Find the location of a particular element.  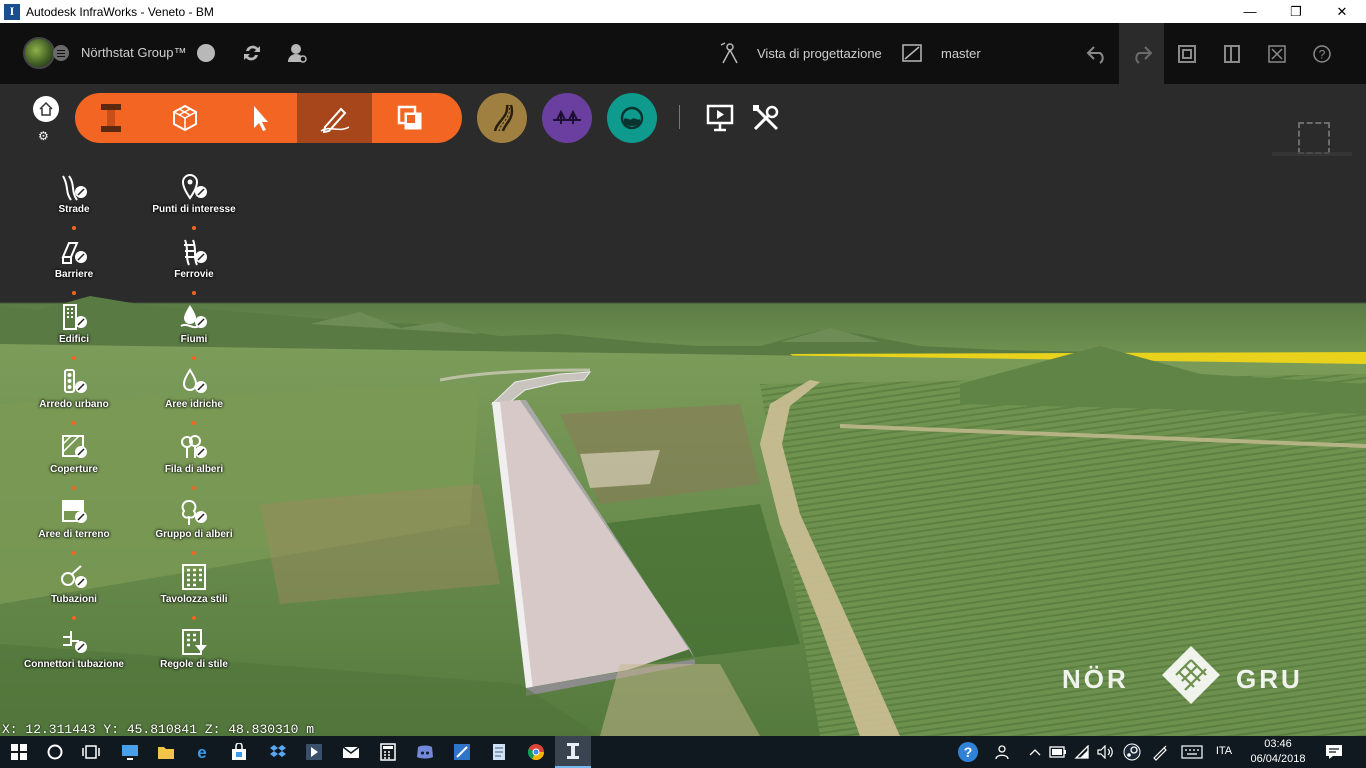

barrier-icon is located at coordinates (74, 252).